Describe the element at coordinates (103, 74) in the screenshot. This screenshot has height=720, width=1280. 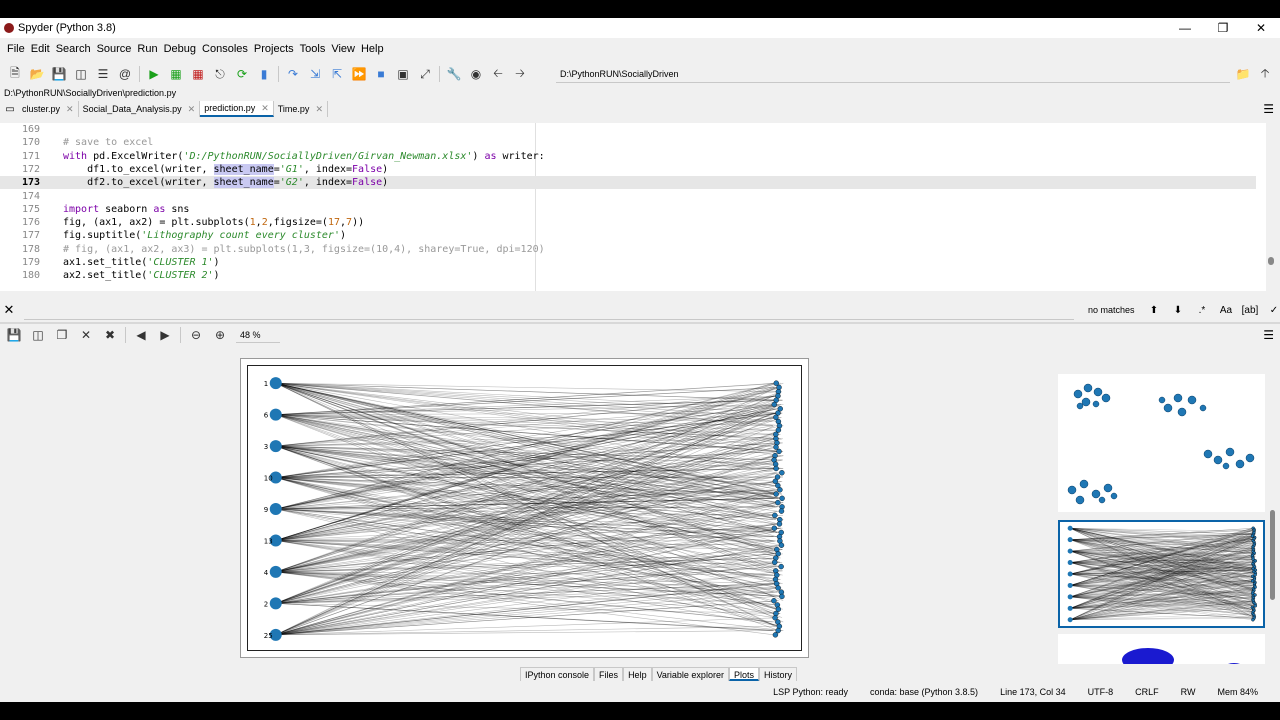
I see `list-icon: ☰` at that location.